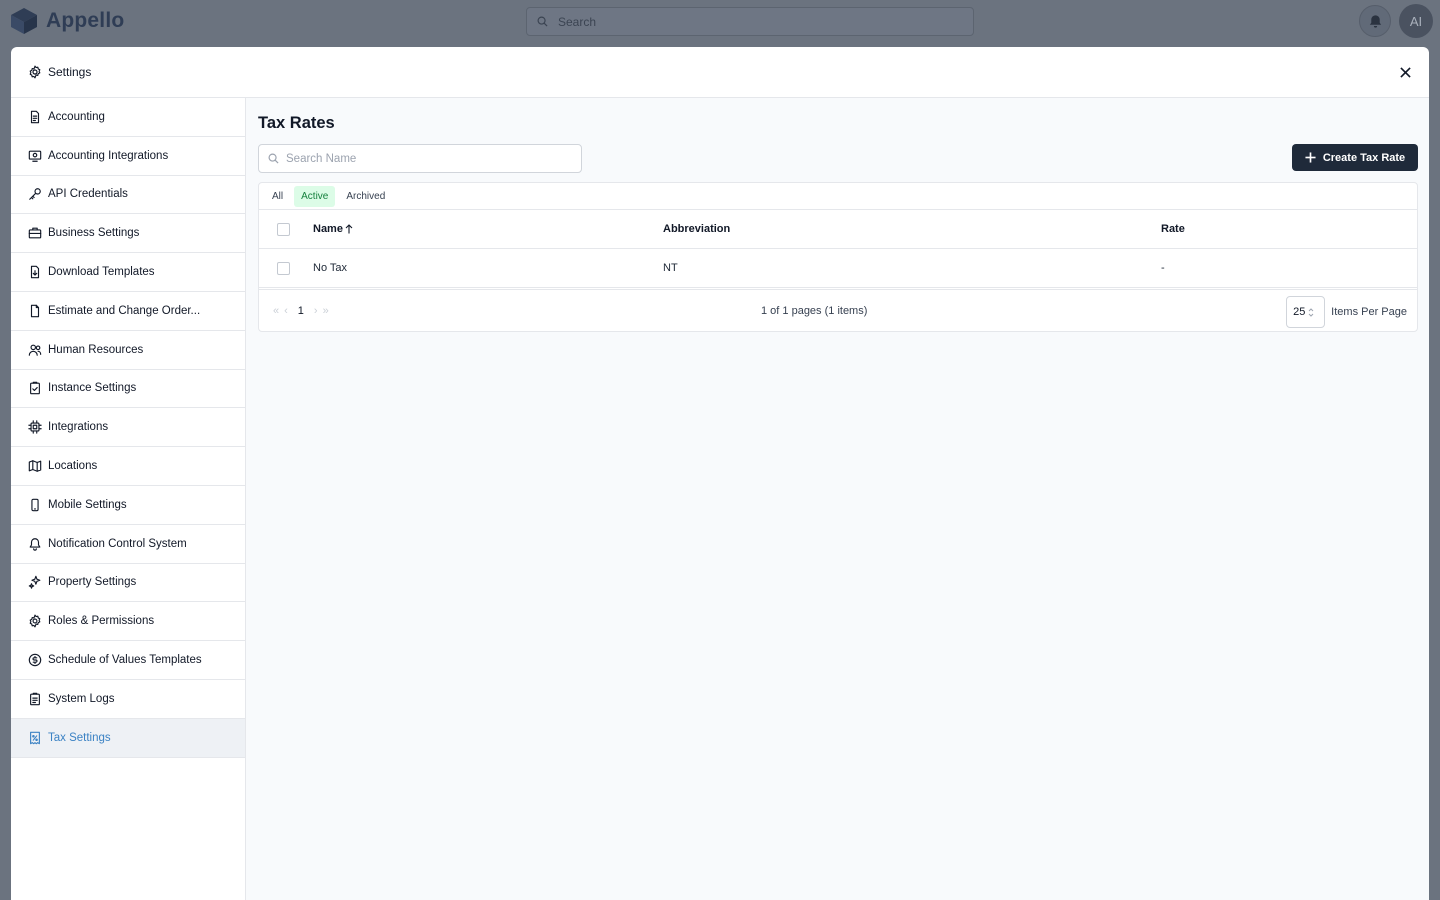  Describe the element at coordinates (35, 699) in the screenshot. I see `clipboard-list-icon` at that location.